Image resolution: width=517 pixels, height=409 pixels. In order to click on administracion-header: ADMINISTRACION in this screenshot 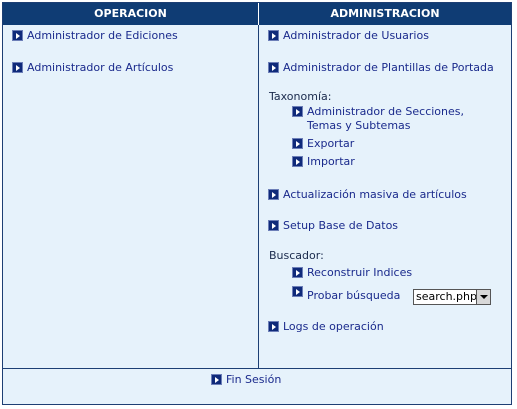, I will do `click(385, 14)`.